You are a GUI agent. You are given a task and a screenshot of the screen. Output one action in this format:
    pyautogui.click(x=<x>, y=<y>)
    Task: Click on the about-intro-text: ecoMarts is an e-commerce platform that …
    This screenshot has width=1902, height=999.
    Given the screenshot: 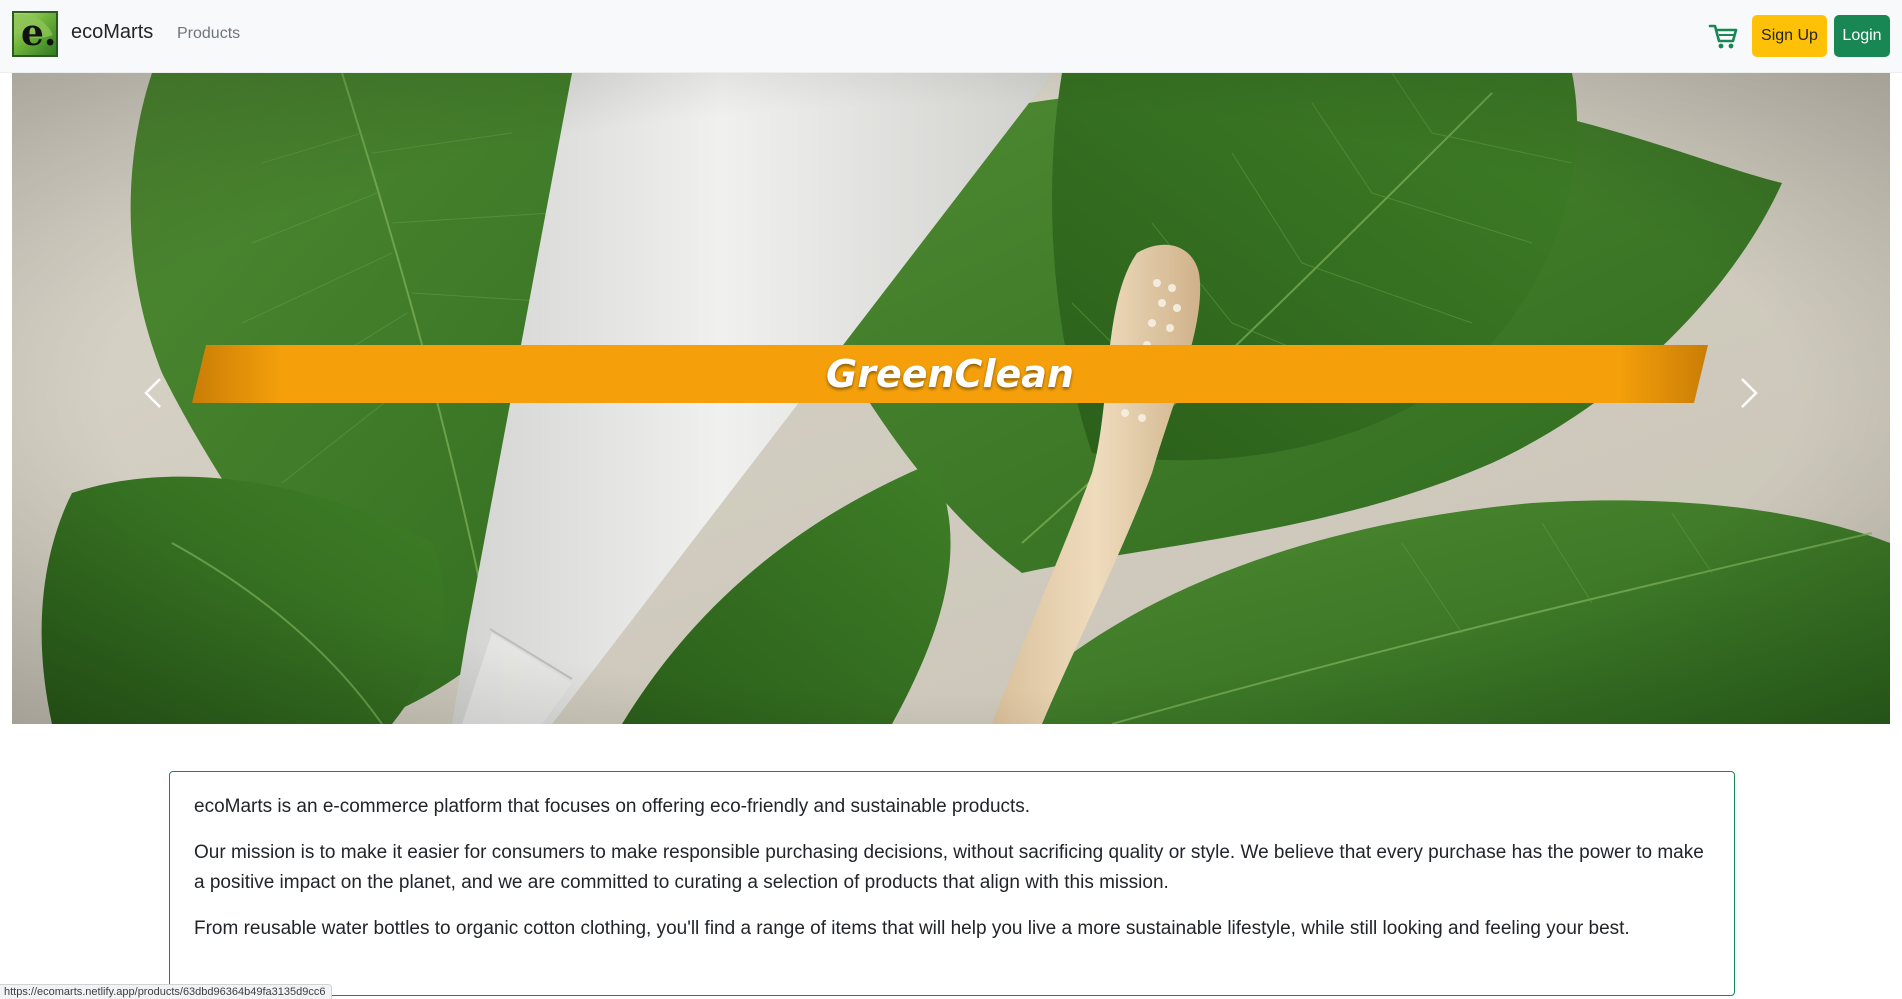 What is the action you would take?
    pyautogui.click(x=612, y=806)
    